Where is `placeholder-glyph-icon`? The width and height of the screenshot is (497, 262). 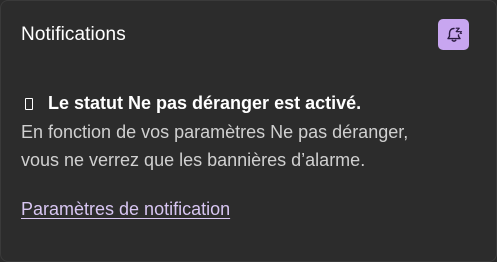 placeholder-glyph-icon is located at coordinates (29, 104).